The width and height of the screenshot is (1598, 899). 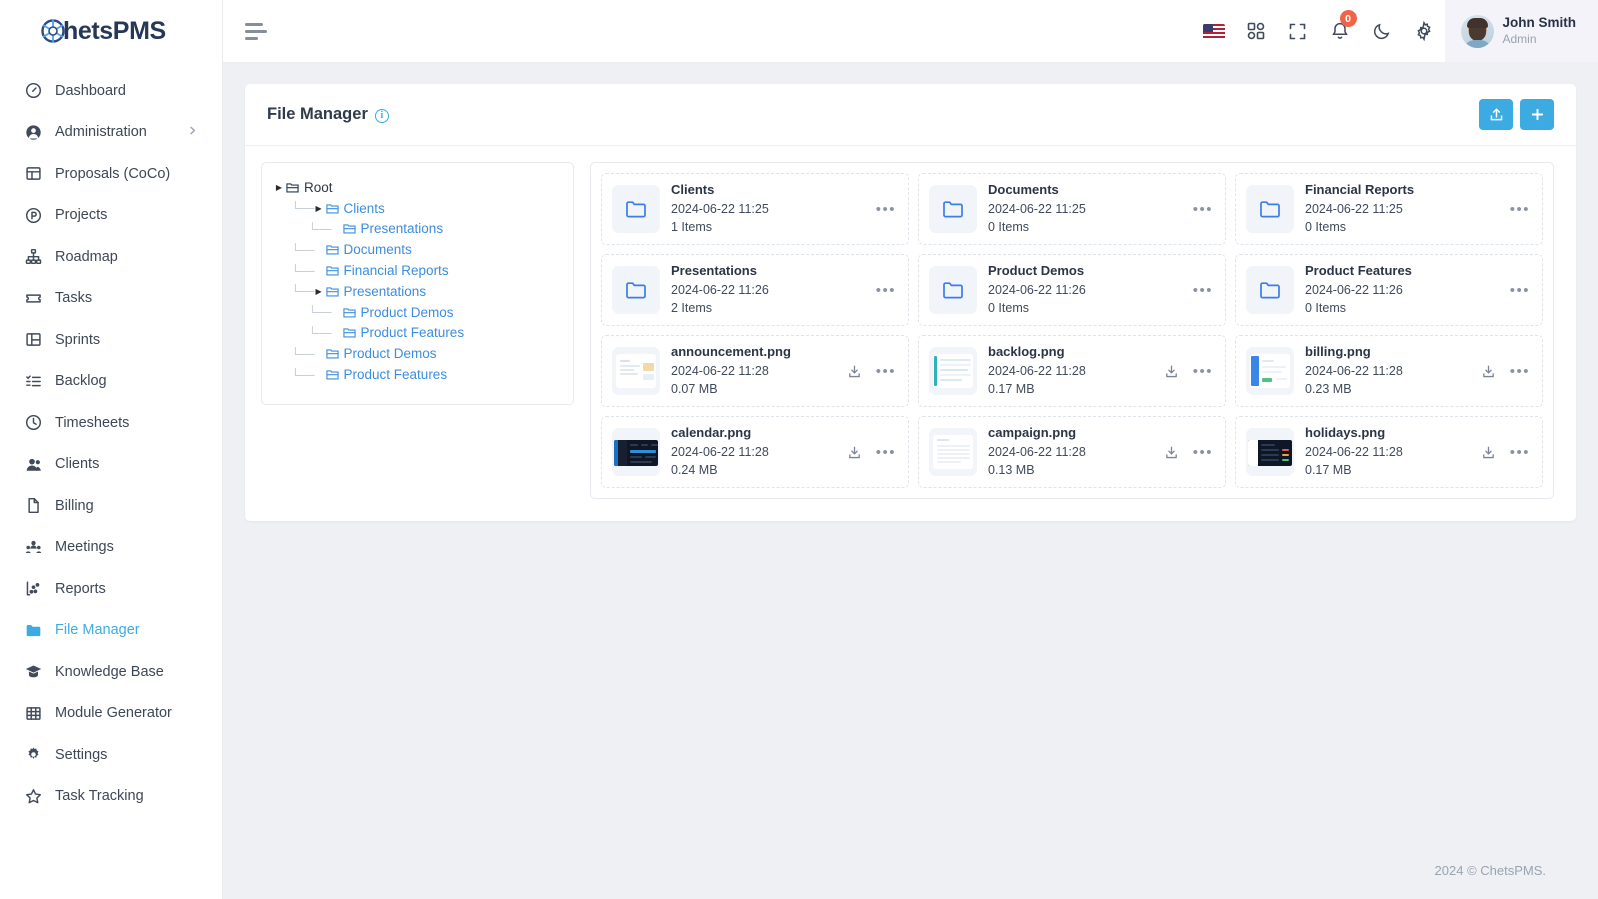 I want to click on file-size: 1 Items, so click(x=691, y=227).